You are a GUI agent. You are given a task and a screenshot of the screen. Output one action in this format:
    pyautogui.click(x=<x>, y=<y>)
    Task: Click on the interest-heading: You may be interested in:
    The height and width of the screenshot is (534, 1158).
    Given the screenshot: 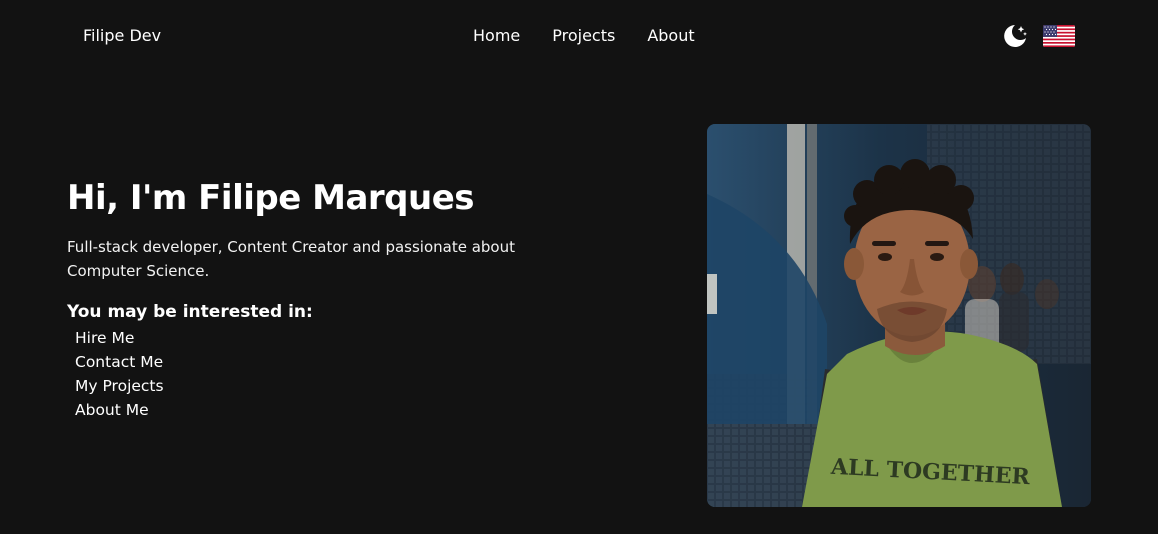 What is the action you would take?
    pyautogui.click(x=190, y=312)
    